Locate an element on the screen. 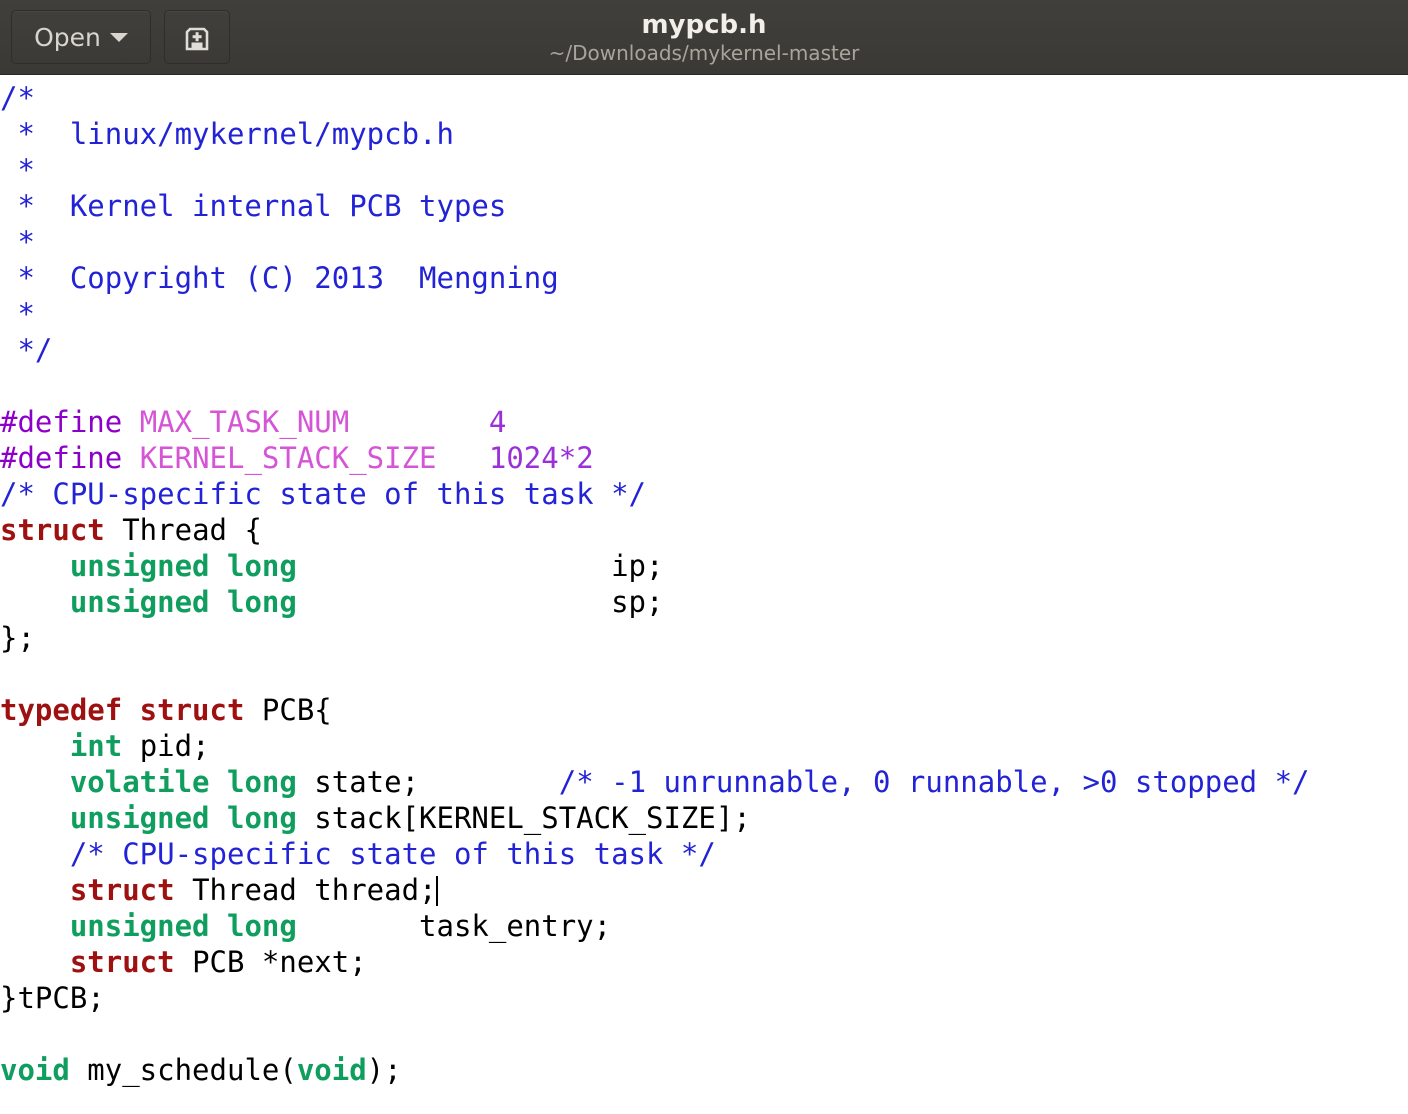 The height and width of the screenshot is (1114, 1408). code-line: typedef struct PCB{ is located at coordinates (655, 710).